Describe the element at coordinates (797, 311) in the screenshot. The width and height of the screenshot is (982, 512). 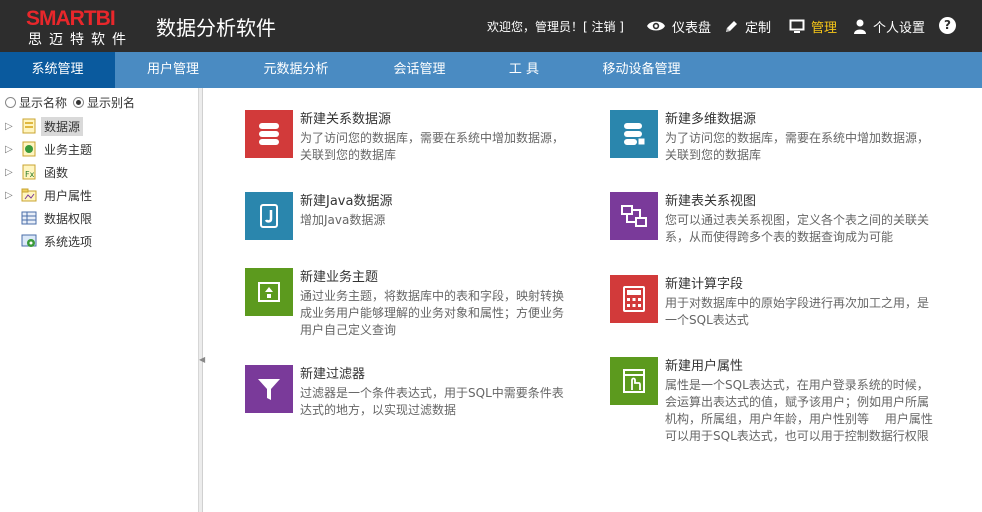
I see `card-description: 用于对数据库中的原始字段进行再次加工之用，是一个SQL表达式` at that location.